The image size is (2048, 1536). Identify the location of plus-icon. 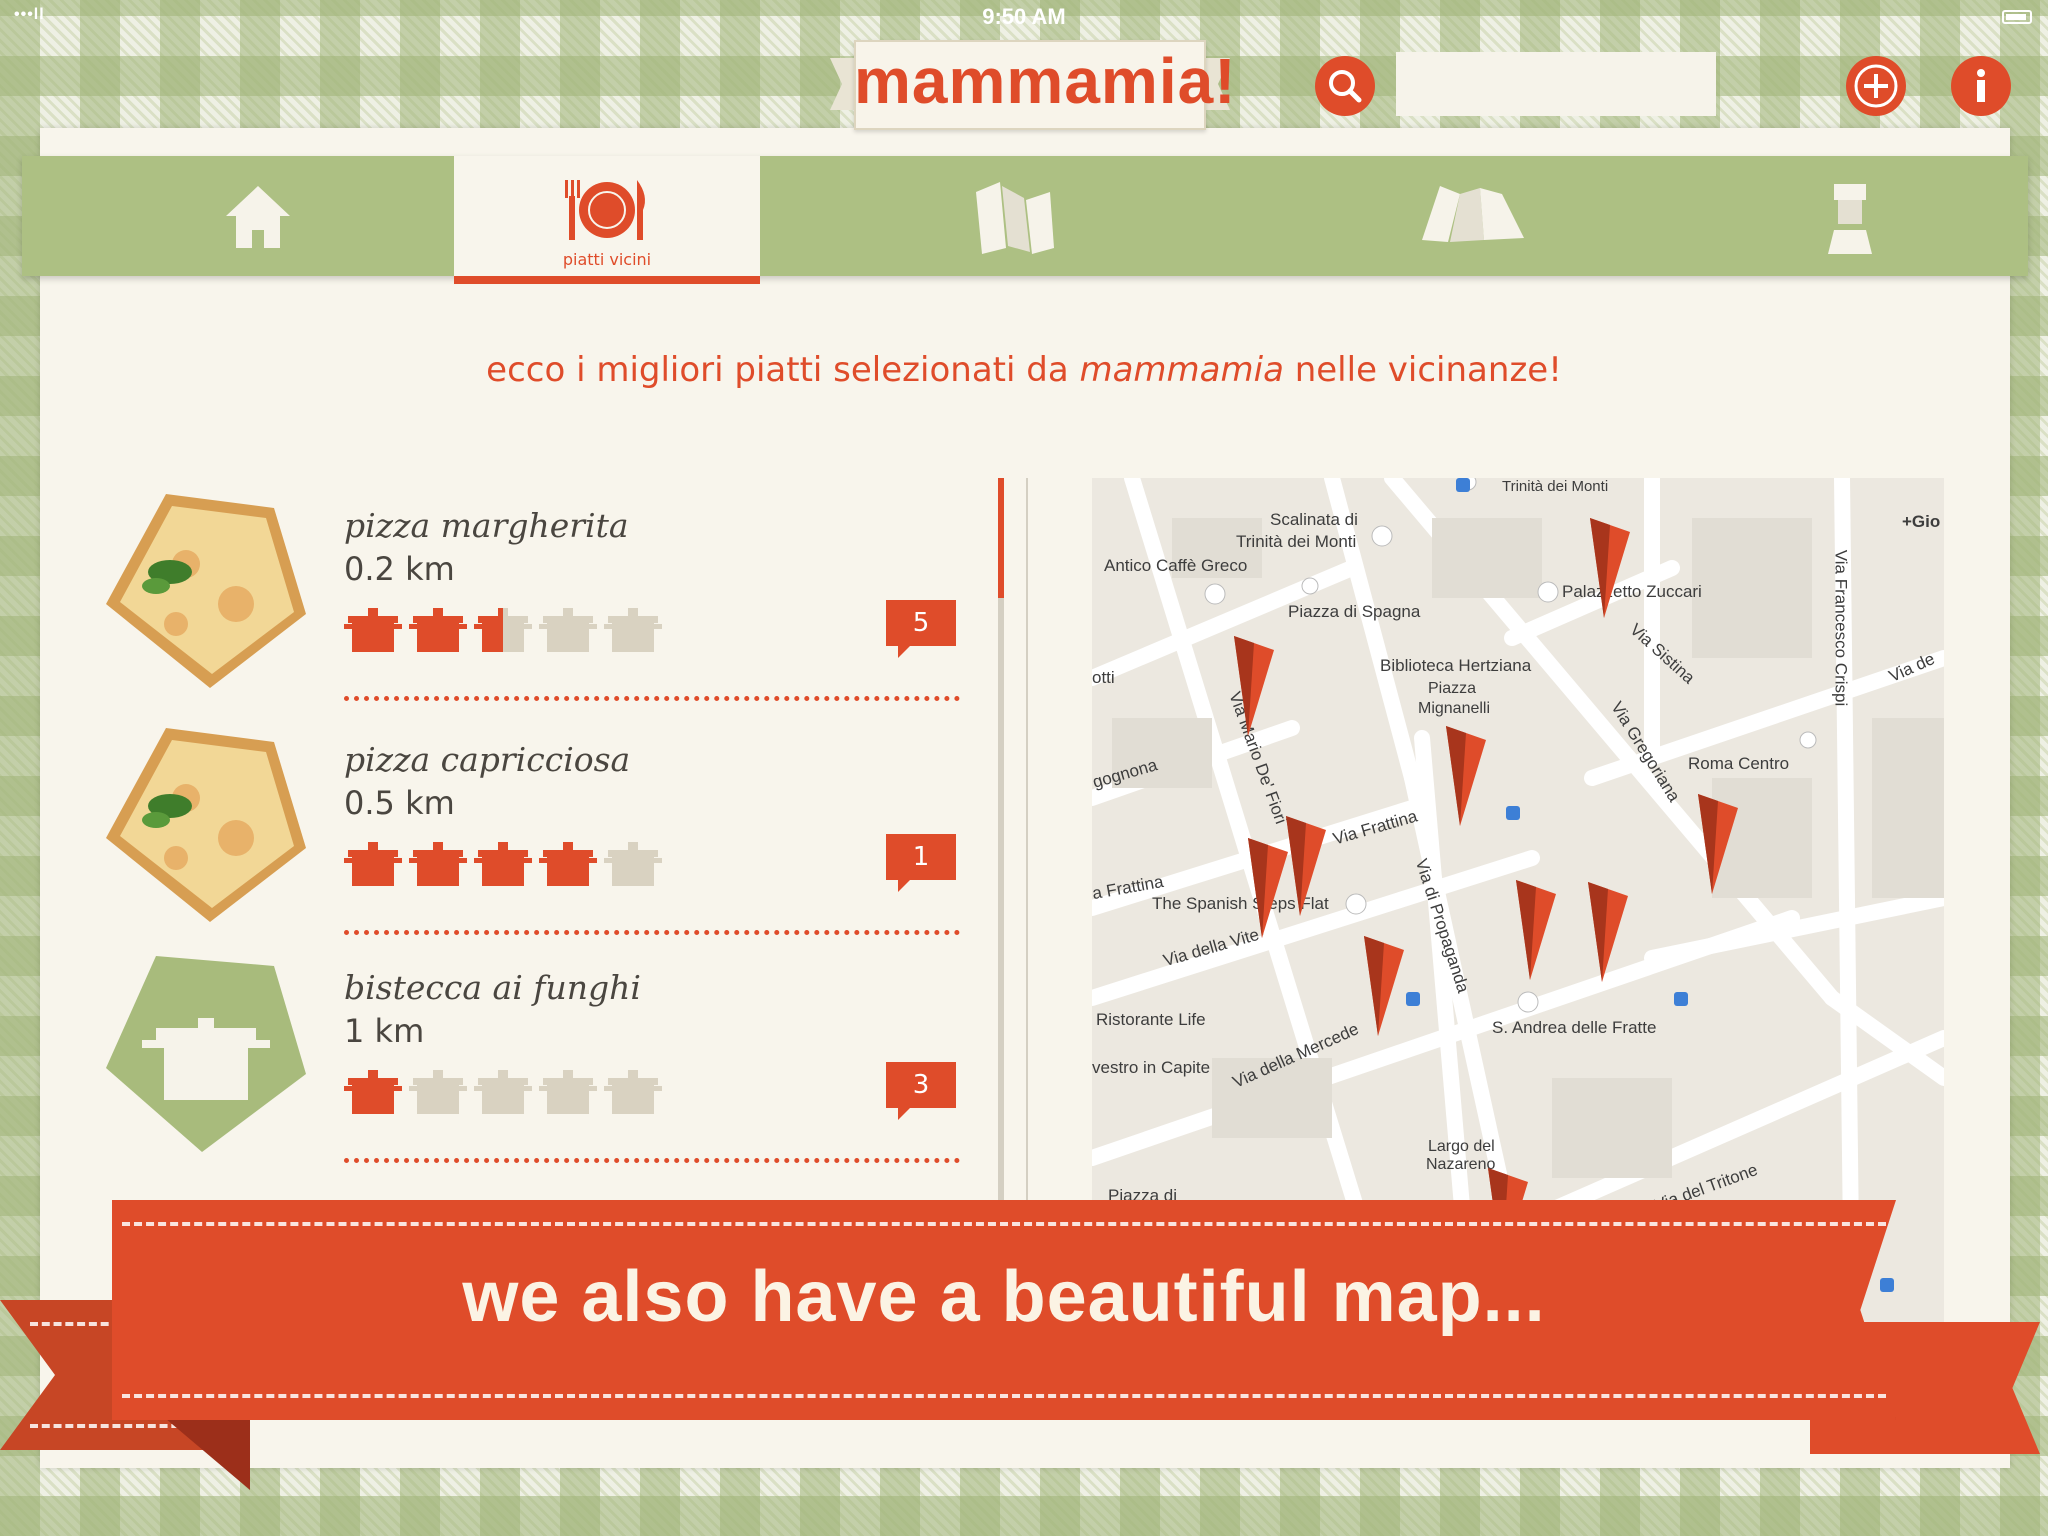
(1876, 86).